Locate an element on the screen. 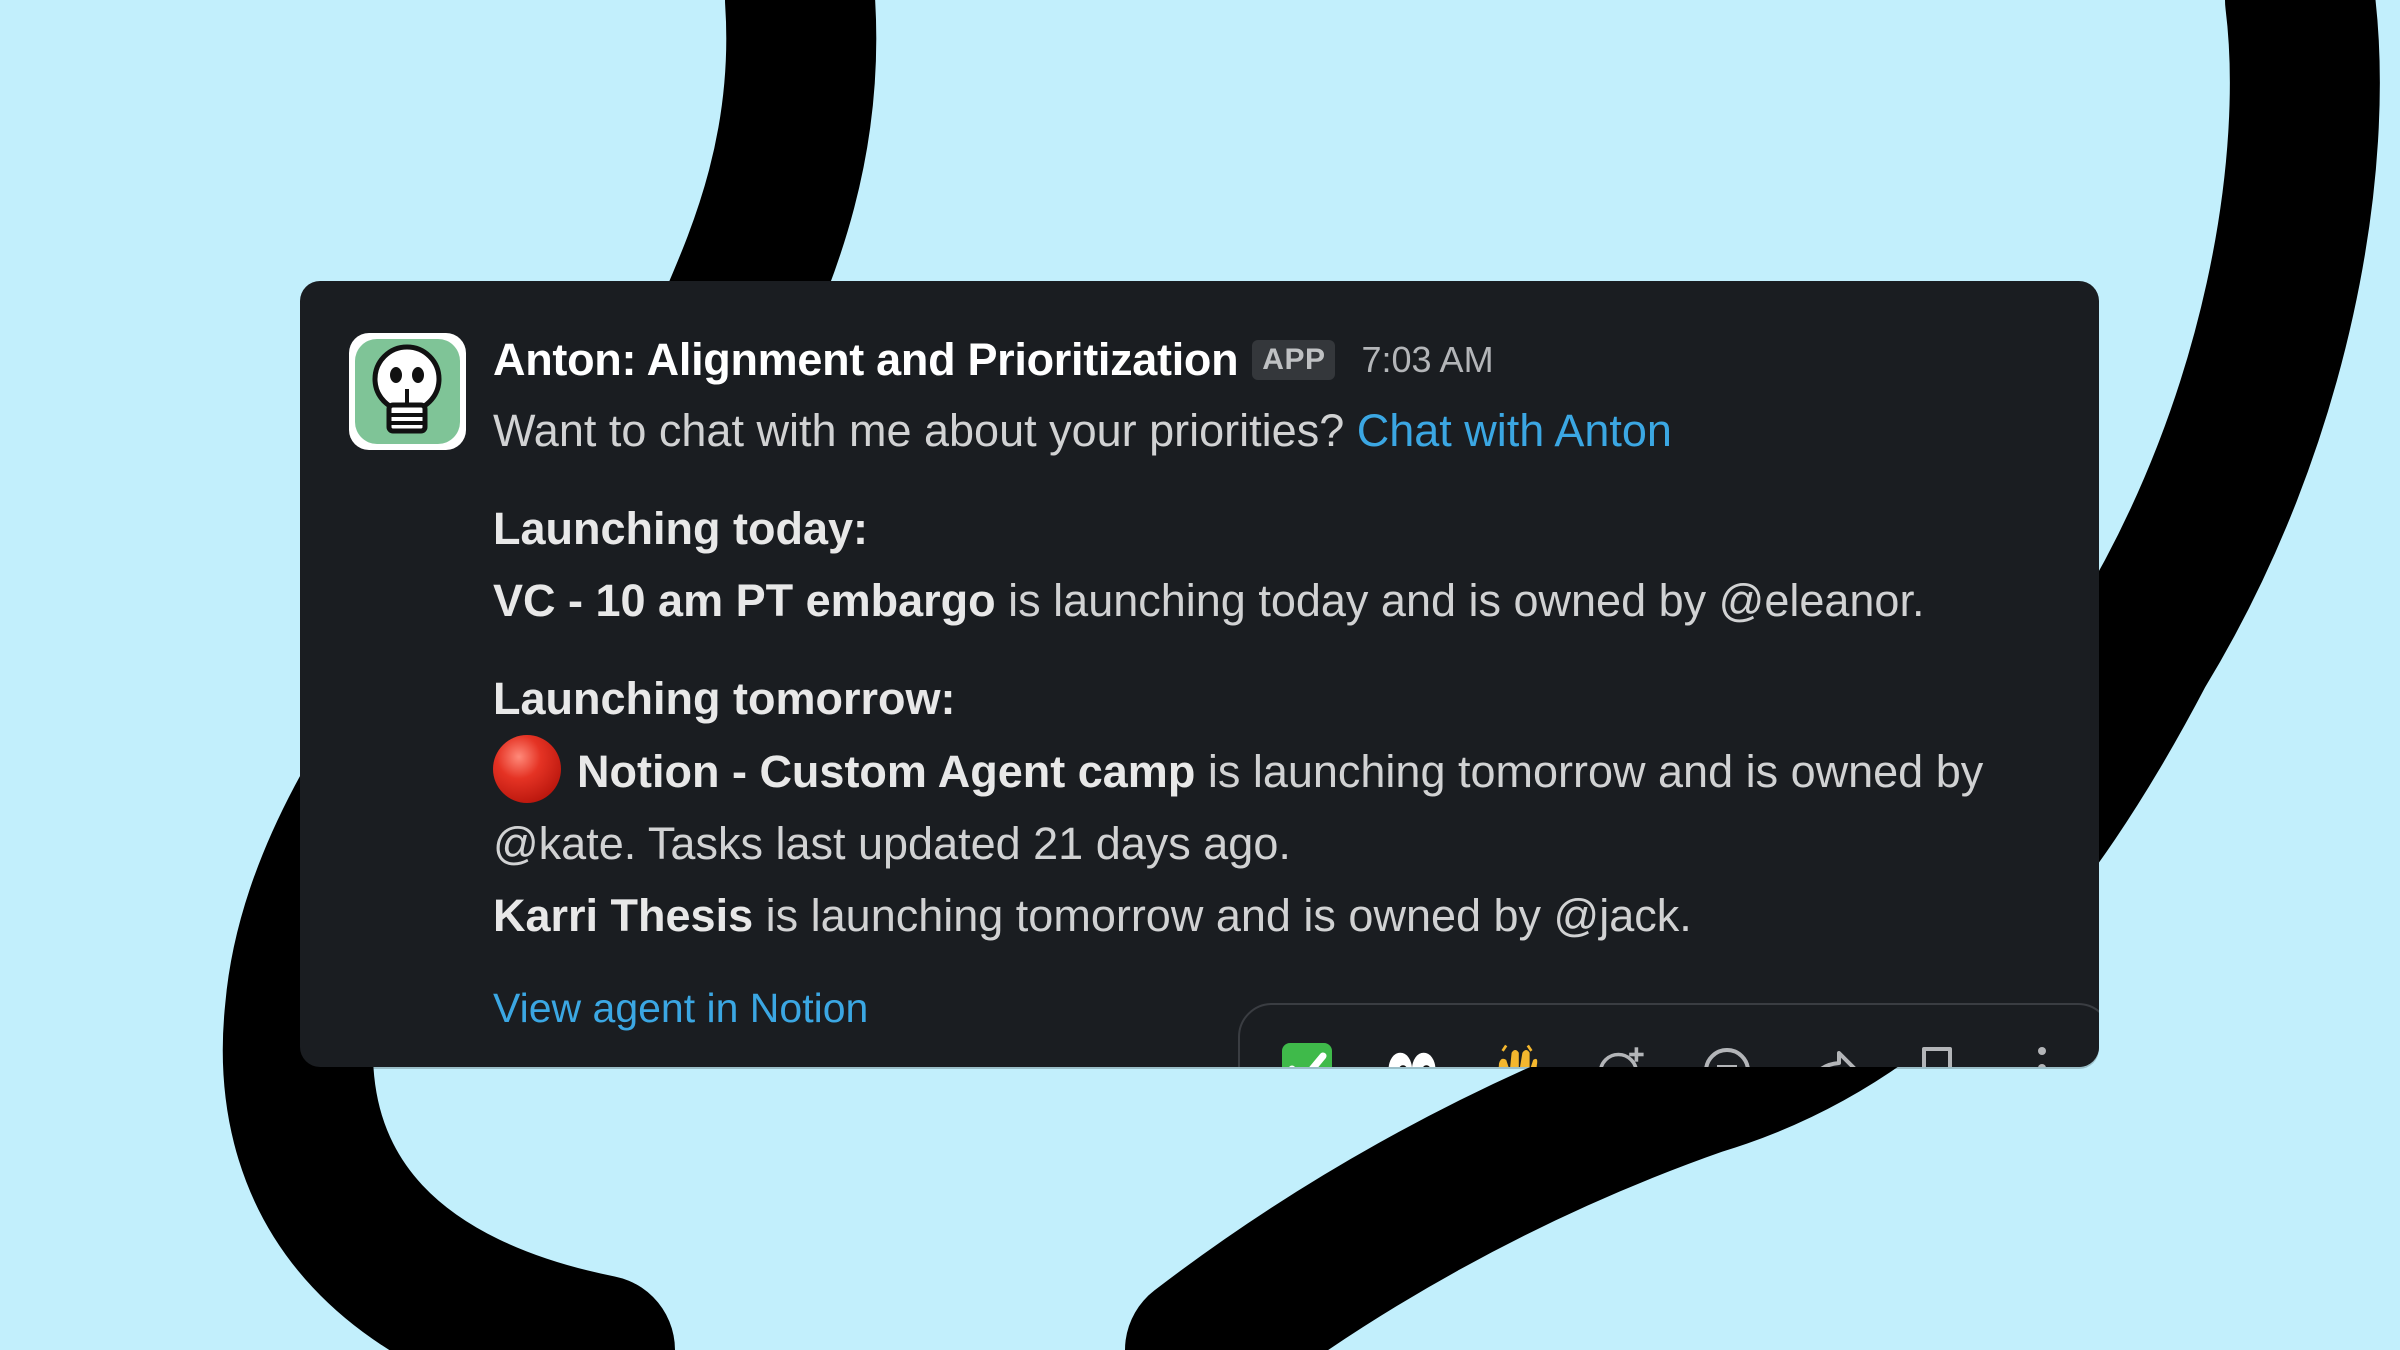 Image resolution: width=2400 pixels, height=1350 pixels. check-mark-icon is located at coordinates (1307, 1054).